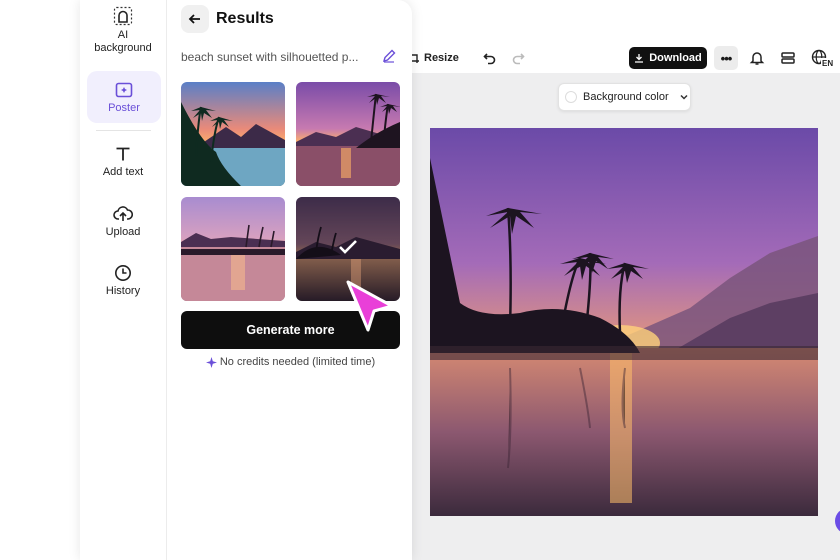 The height and width of the screenshot is (560, 840). What do you see at coordinates (124, 107) in the screenshot?
I see `rail-label-poster: Poster` at bounding box center [124, 107].